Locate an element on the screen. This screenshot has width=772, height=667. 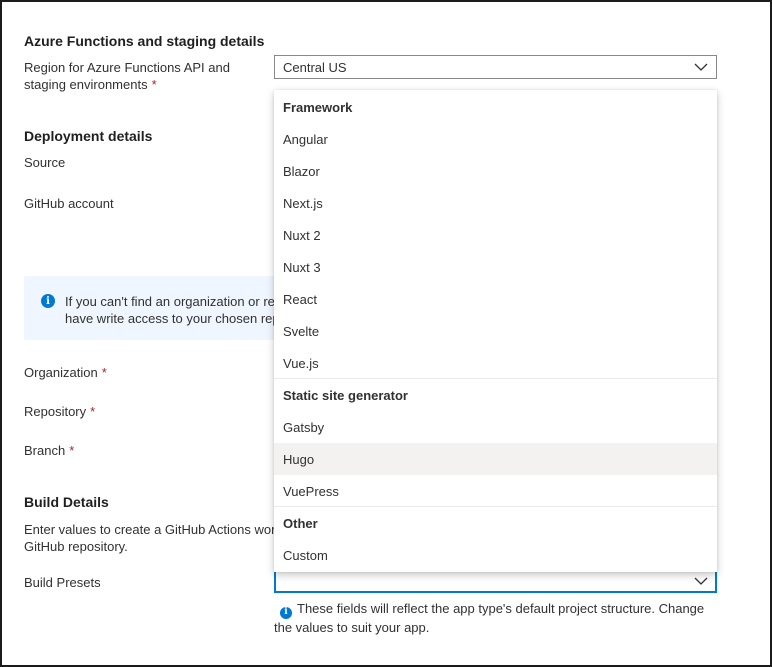
build-details-title: Build Details is located at coordinates (66, 502).